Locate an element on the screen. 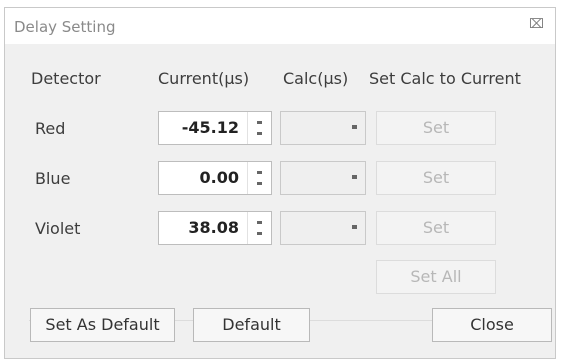 The width and height of the screenshot is (564, 363). stepper-arrows-blue is located at coordinates (259, 178).